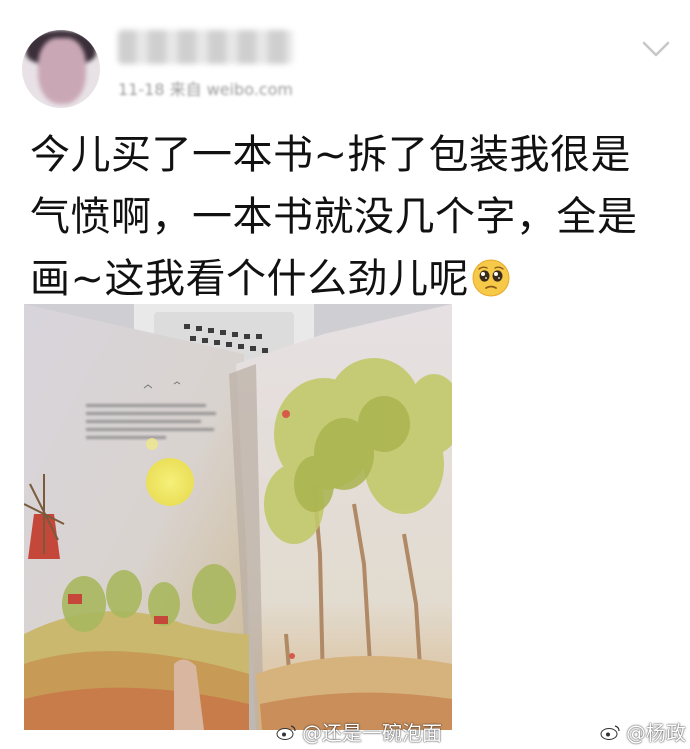 The height and width of the screenshot is (749, 690). I want to click on post-text-line: 今儿买了一本书~拆了包装我很是, so click(331, 155).